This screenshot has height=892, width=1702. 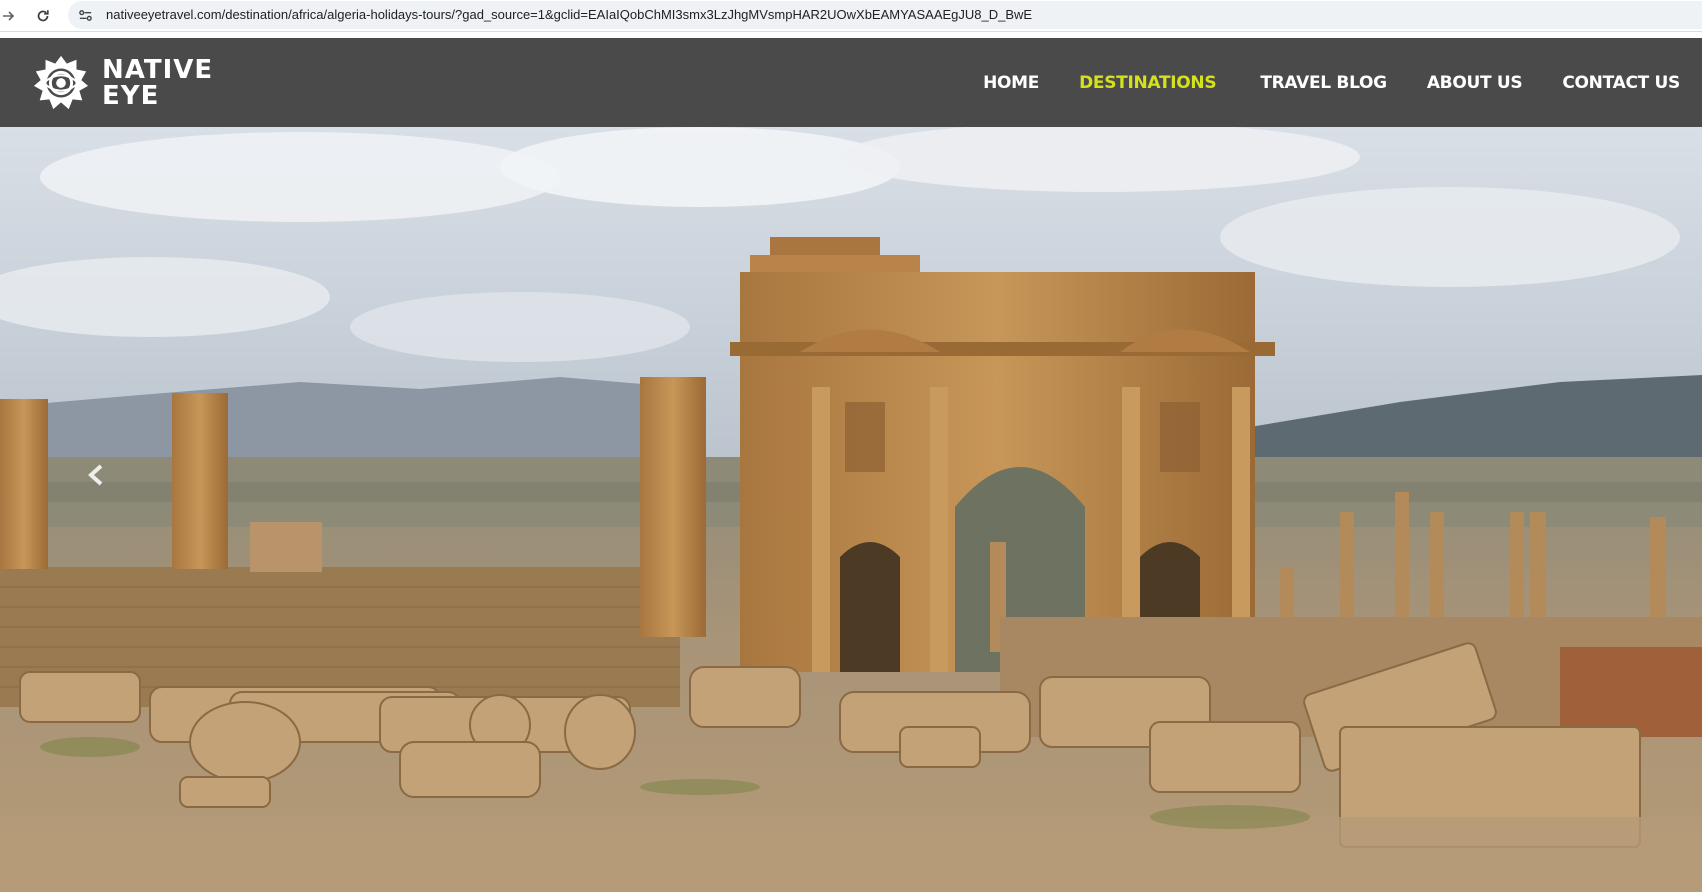 What do you see at coordinates (1621, 83) in the screenshot?
I see `nav-contact-us: CONTACT US` at bounding box center [1621, 83].